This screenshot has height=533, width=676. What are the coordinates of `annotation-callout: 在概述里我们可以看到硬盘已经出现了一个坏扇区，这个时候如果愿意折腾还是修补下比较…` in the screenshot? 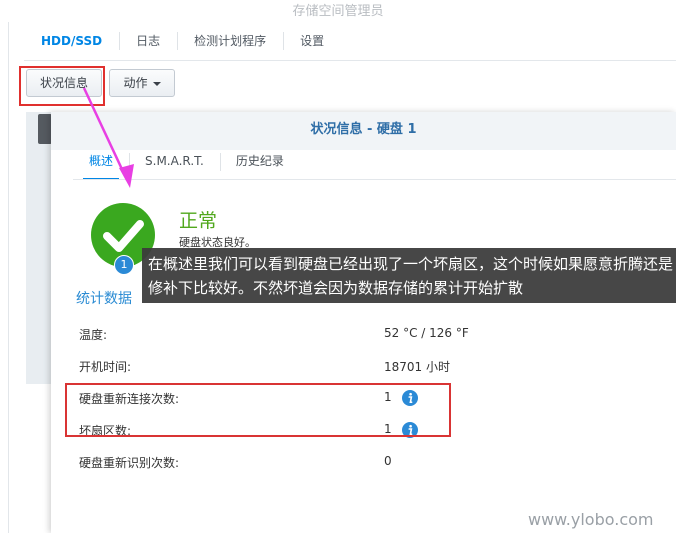 It's located at (409, 275).